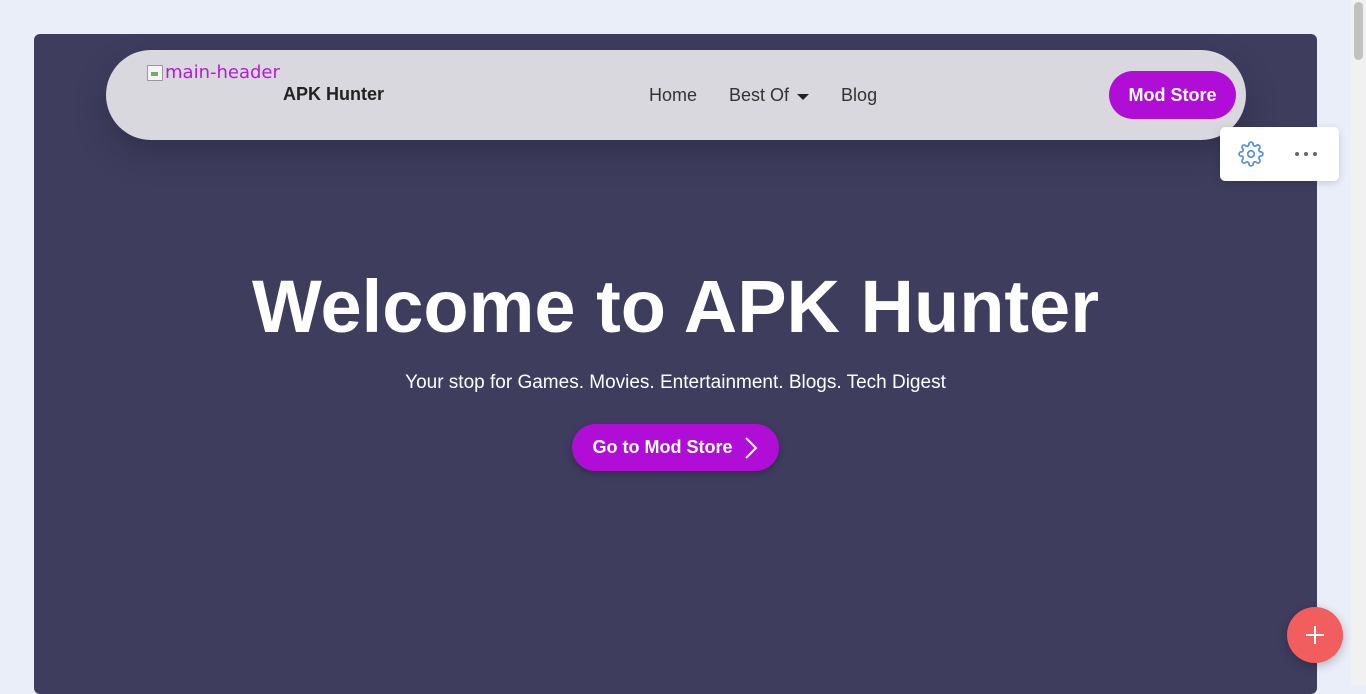 This screenshot has height=694, width=1366. Describe the element at coordinates (222, 72) in the screenshot. I see `logo-alt-text: main-header` at that location.